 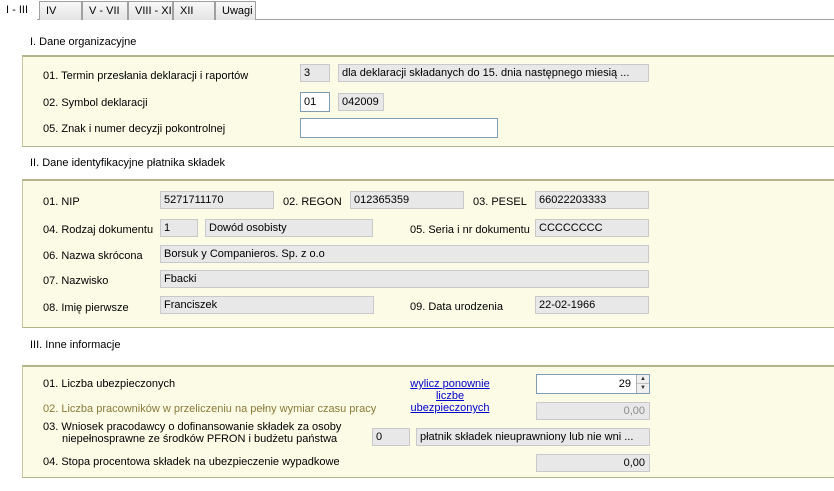 I want to click on section-3-title: III. Inne informacje, so click(x=75, y=345).